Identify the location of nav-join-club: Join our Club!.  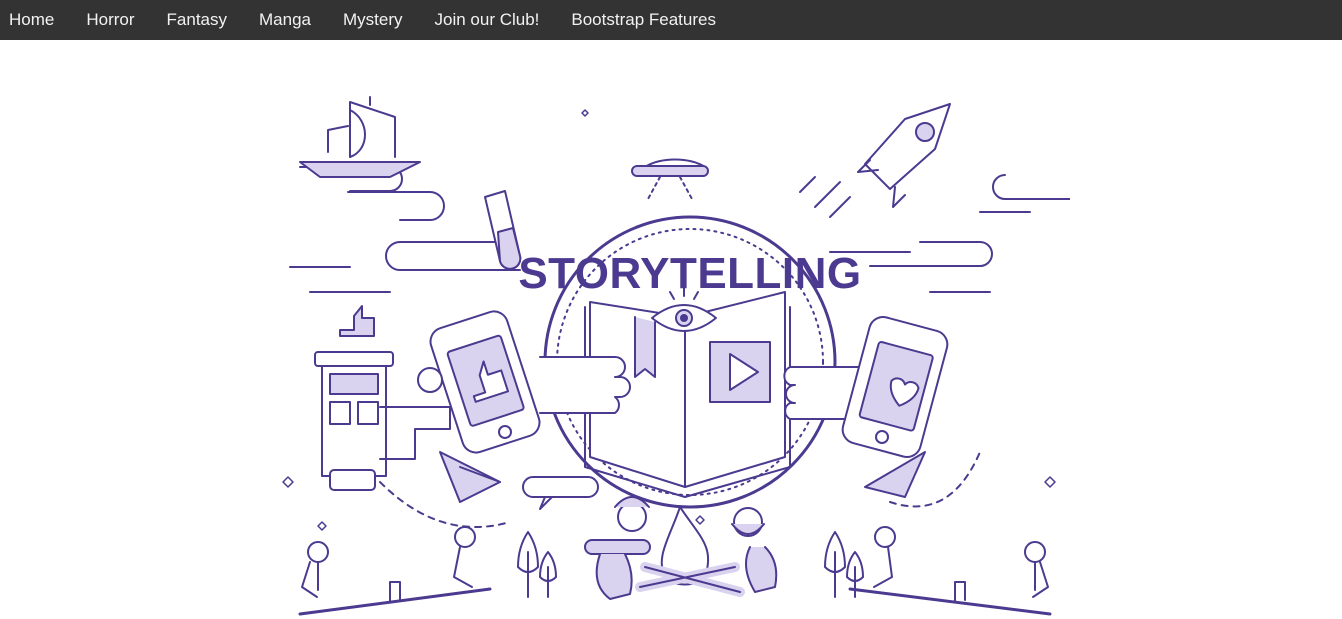
(487, 20).